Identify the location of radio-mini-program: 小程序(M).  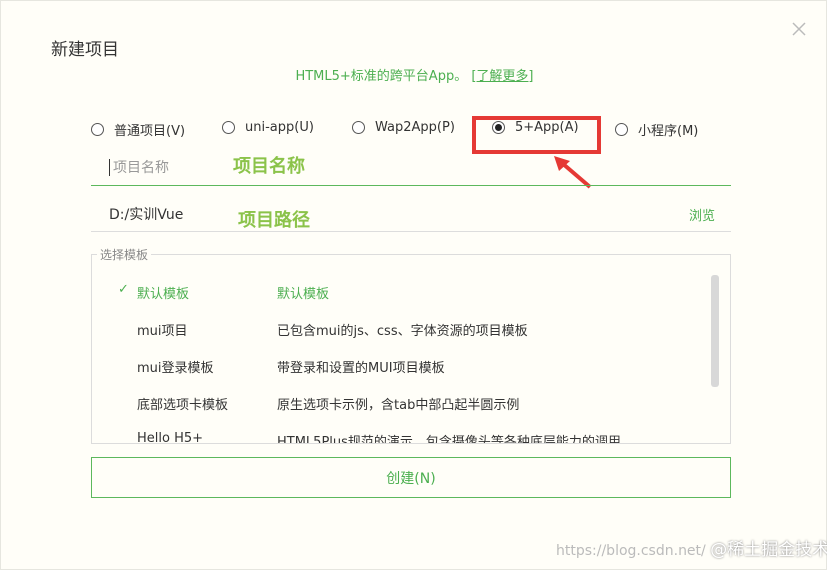
(656, 129).